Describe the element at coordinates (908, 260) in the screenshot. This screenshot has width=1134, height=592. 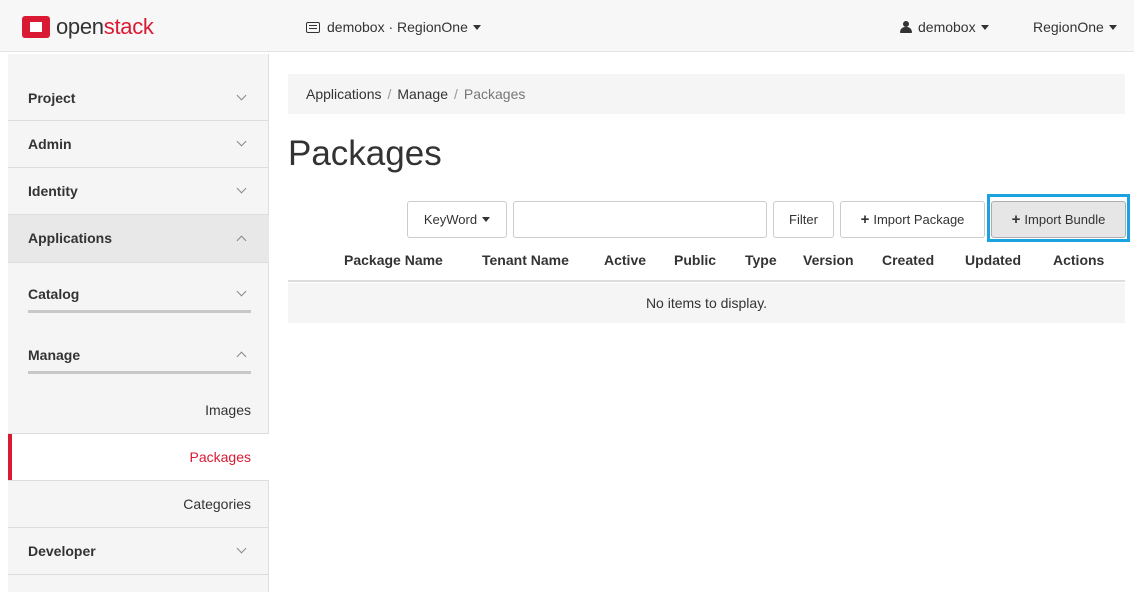
I see `column-header-created: Created` at that location.